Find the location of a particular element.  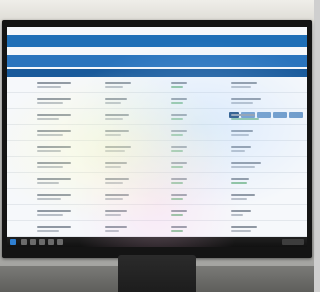

windows-start-icon is located at coordinates (13, 242).